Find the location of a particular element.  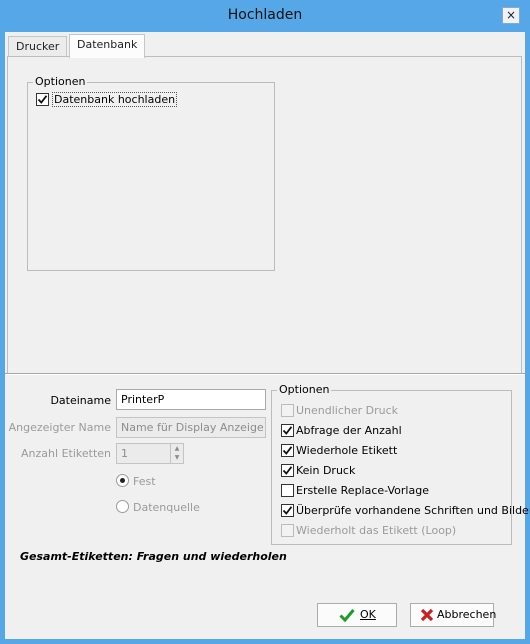

abfrage-anzahl-checkbox is located at coordinates (287, 430).